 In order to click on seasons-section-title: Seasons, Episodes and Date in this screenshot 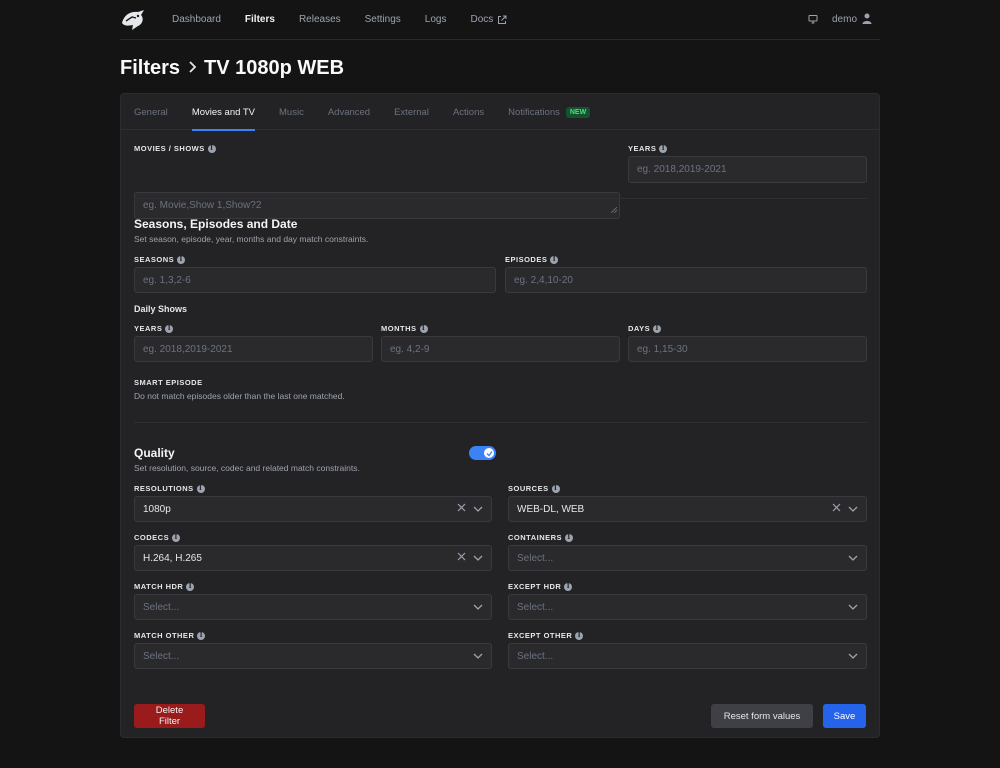, I will do `click(216, 224)`.